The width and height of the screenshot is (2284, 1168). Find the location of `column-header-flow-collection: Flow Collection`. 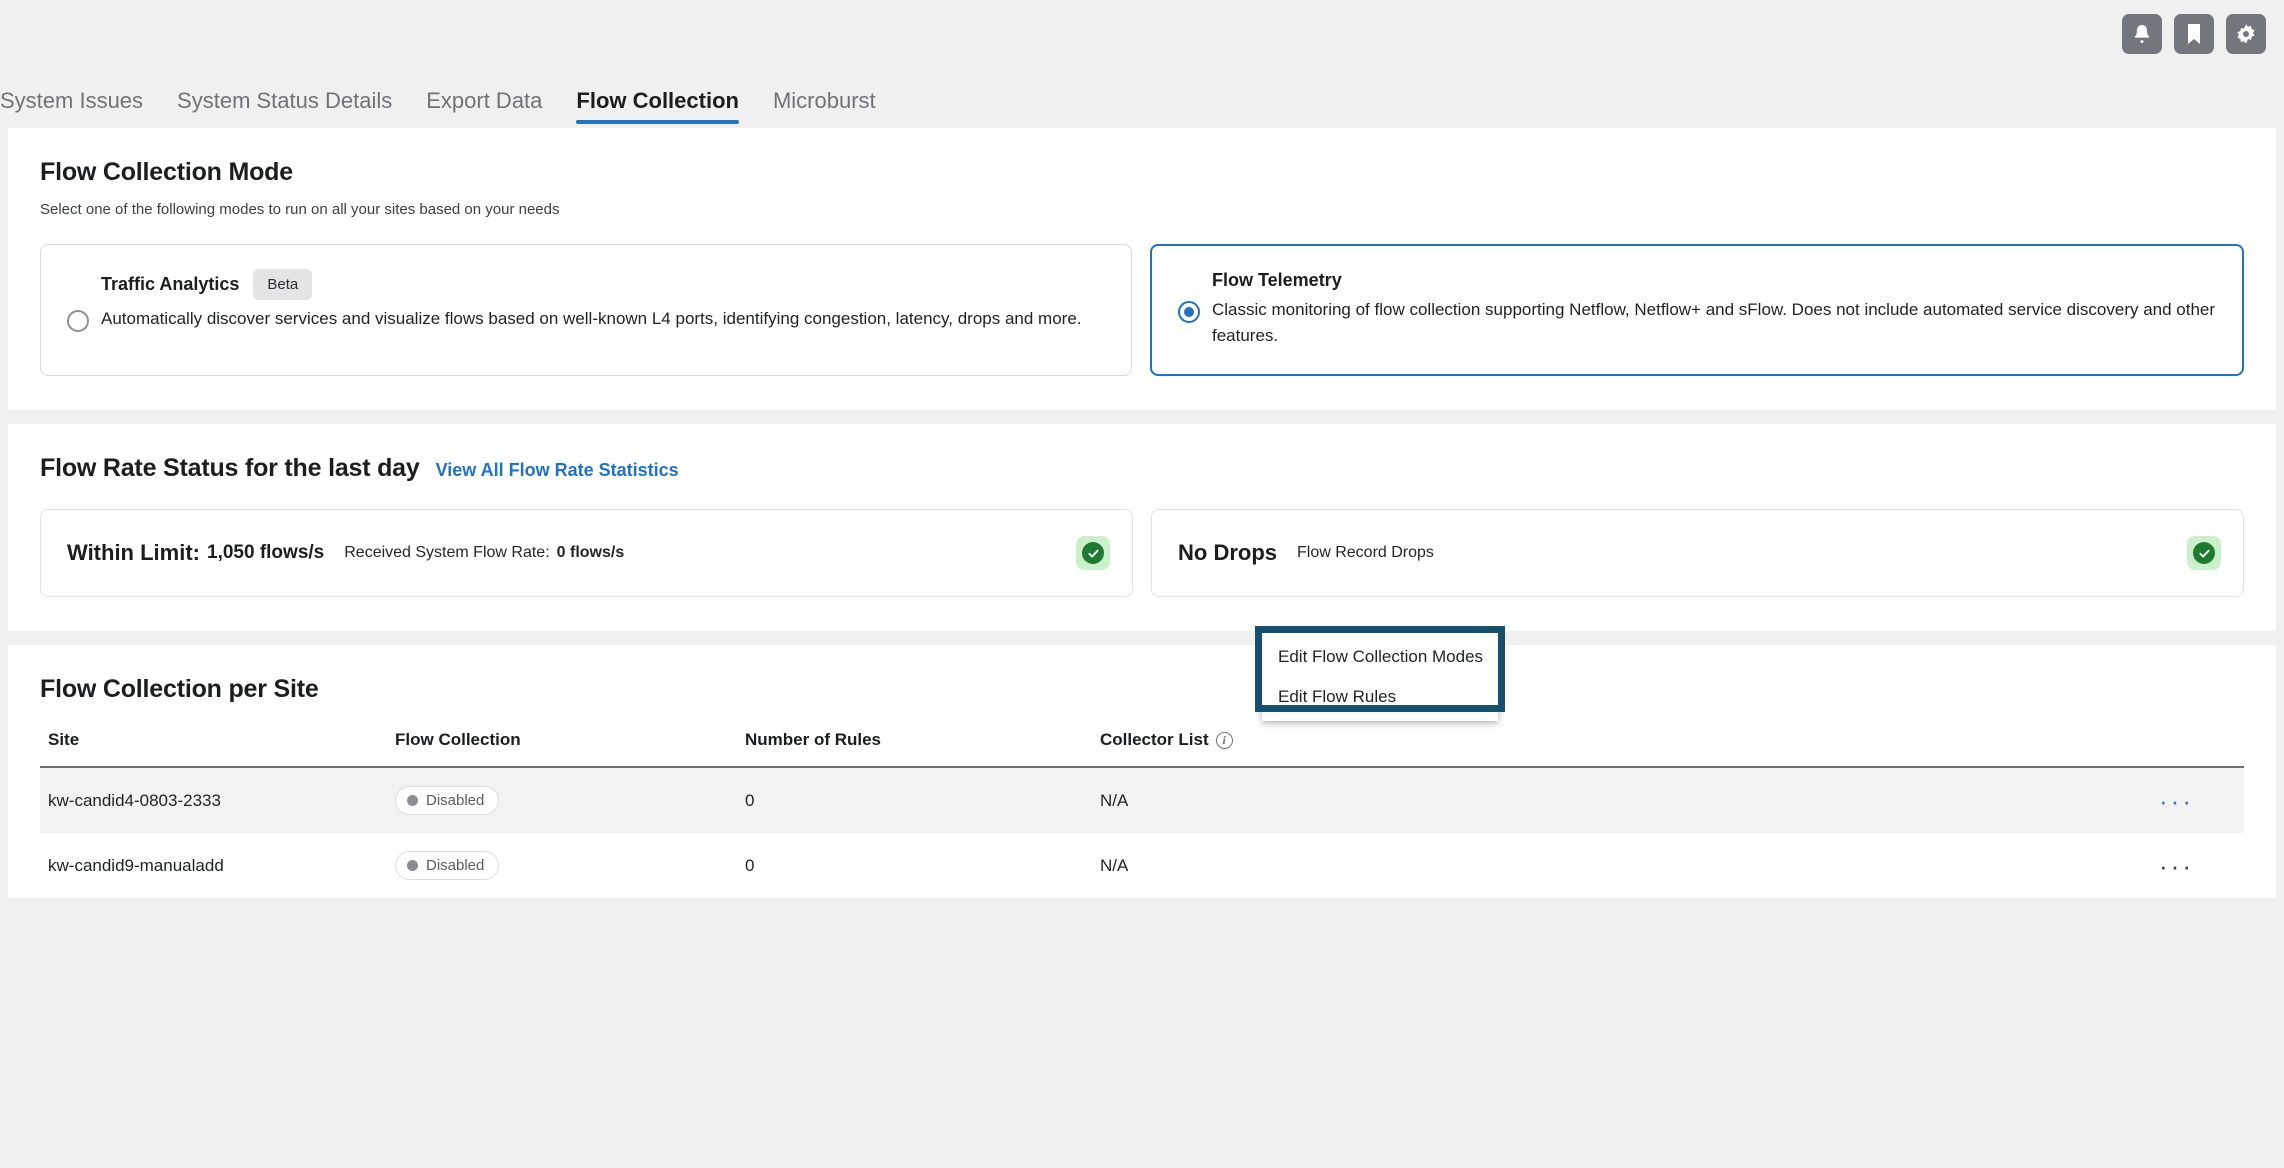

column-header-flow-collection: Flow Collection is located at coordinates (570, 736).